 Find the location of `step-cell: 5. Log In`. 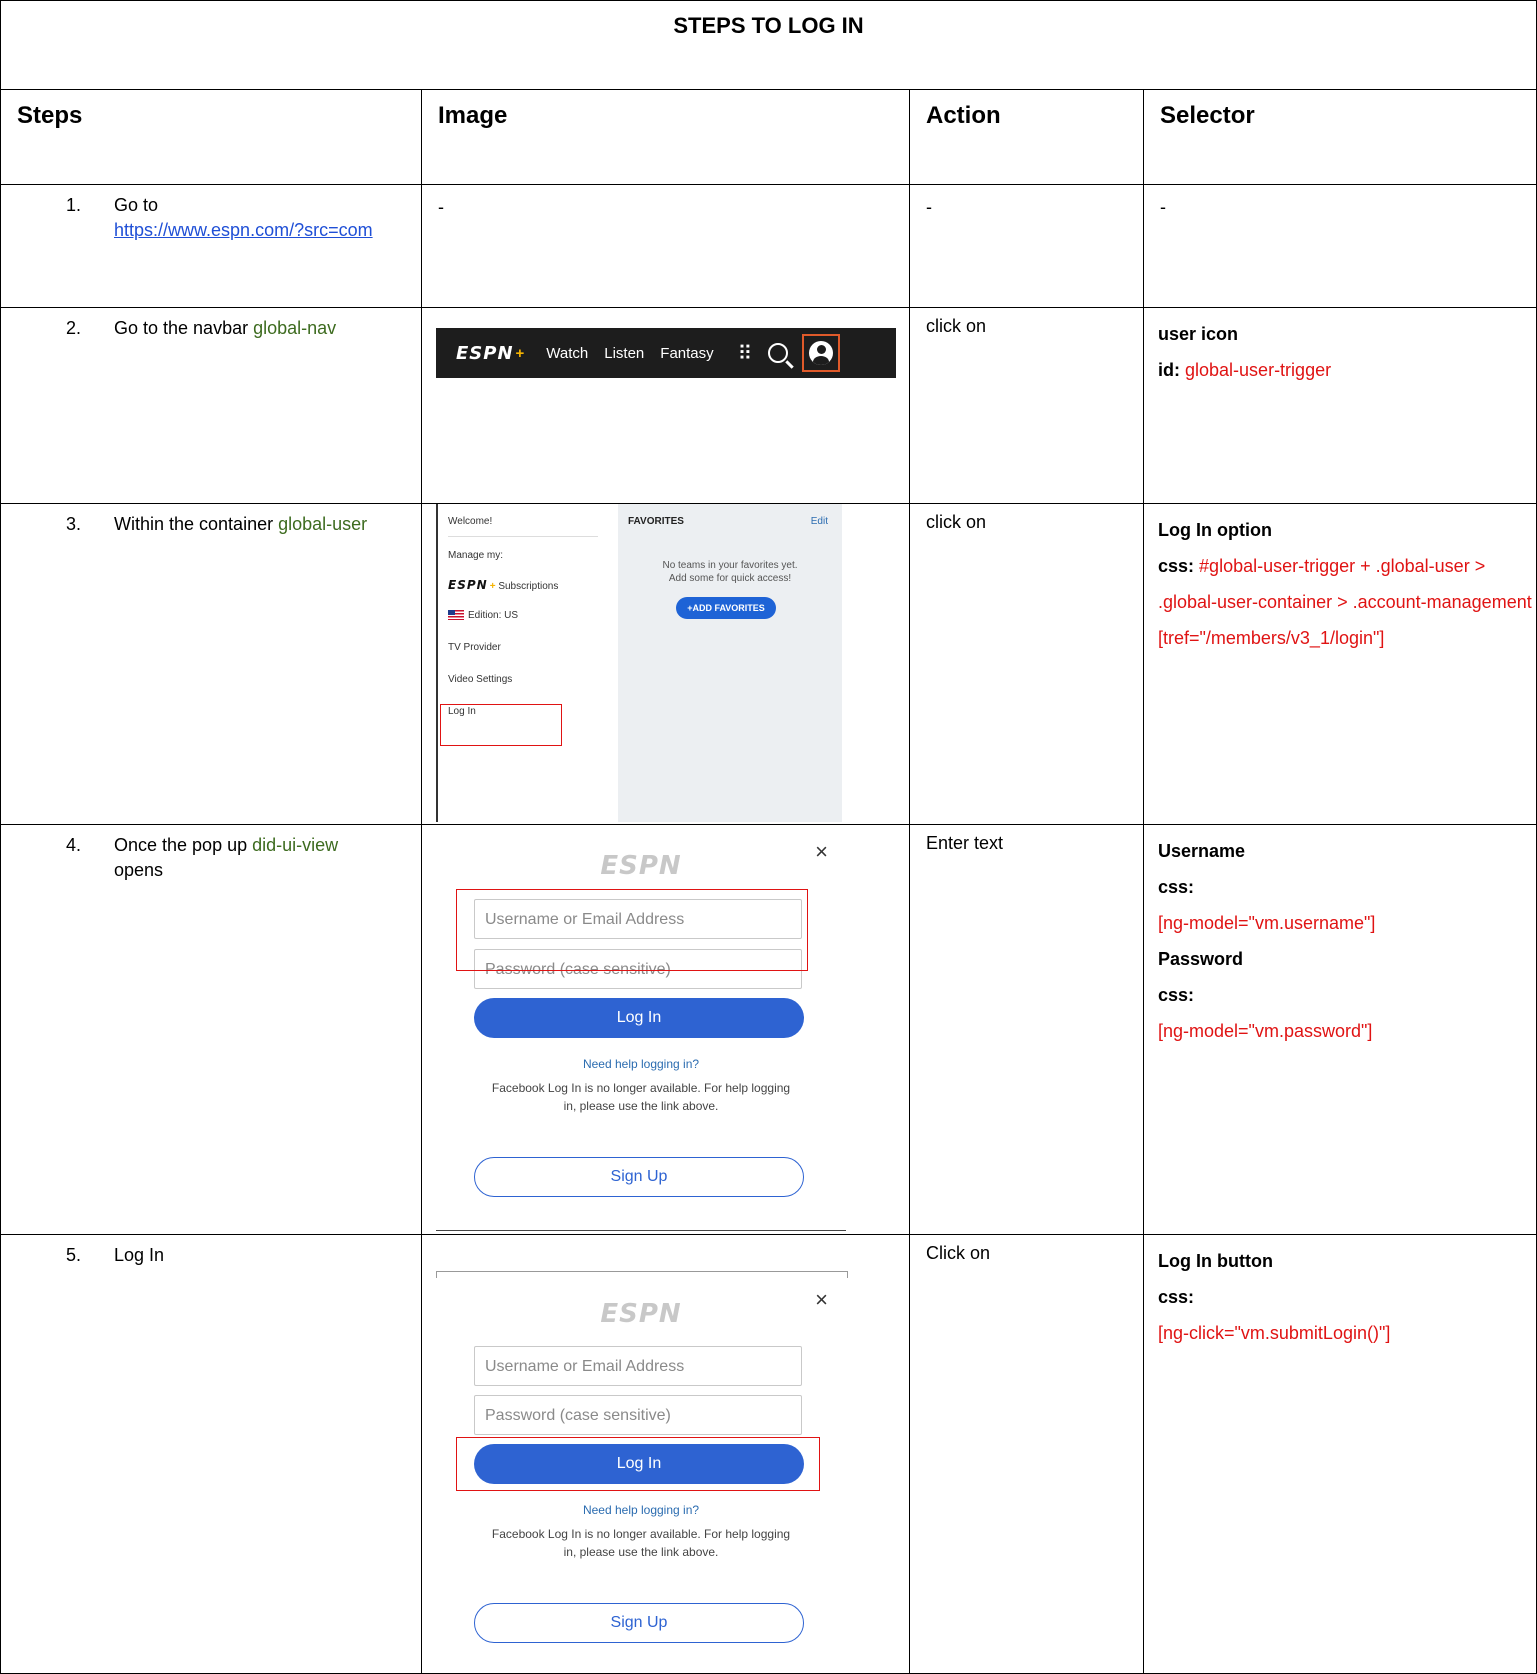

step-cell: 5. Log In is located at coordinates (211, 1454).